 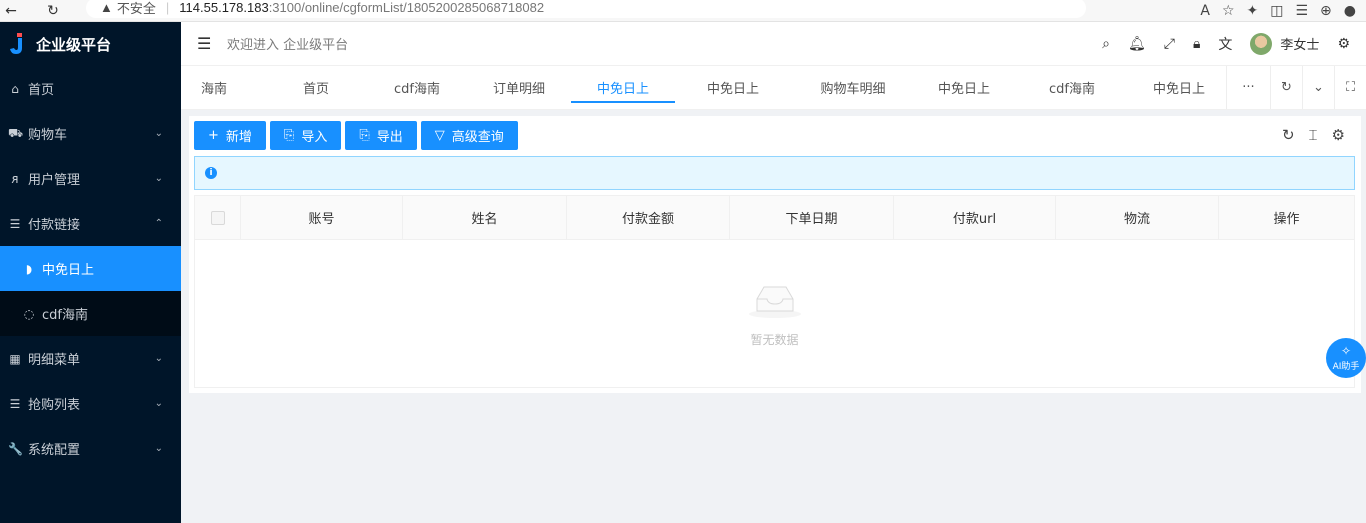 What do you see at coordinates (773, 44) in the screenshot?
I see `top-header: ☰ 欢迎进入 企业级平台 ⌕ 🔔︎ ⤢ 🔒︎ 文 李女士 ⚙` at bounding box center [773, 44].